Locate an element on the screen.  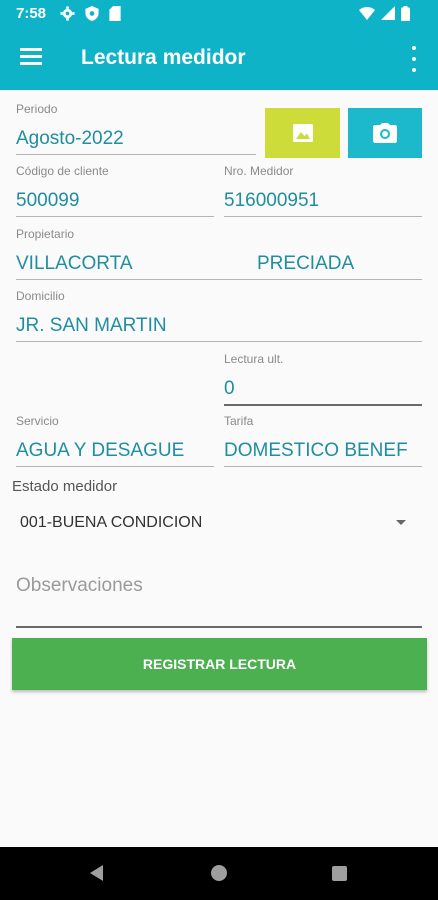
more-options-icon is located at coordinates (414, 59).